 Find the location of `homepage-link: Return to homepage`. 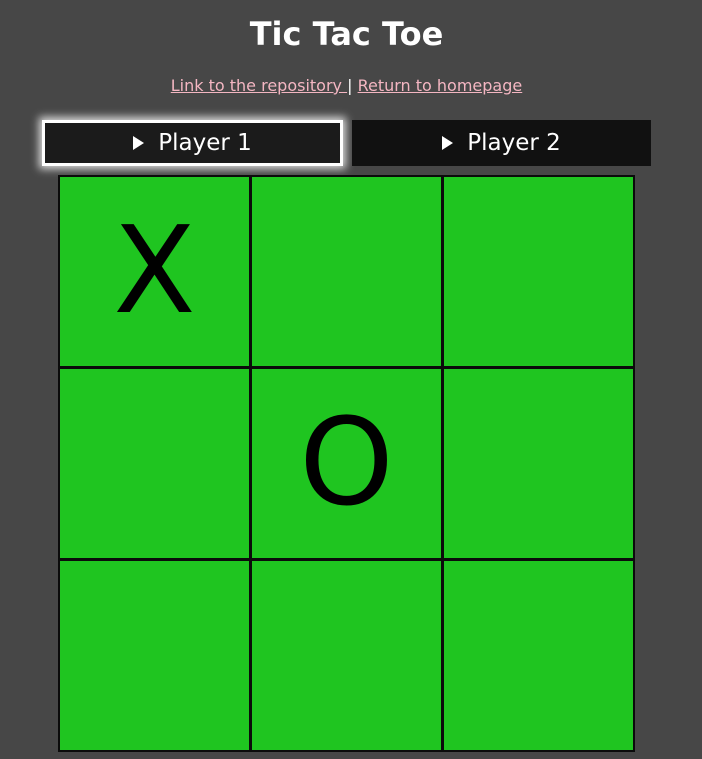

homepage-link: Return to homepage is located at coordinates (440, 85).